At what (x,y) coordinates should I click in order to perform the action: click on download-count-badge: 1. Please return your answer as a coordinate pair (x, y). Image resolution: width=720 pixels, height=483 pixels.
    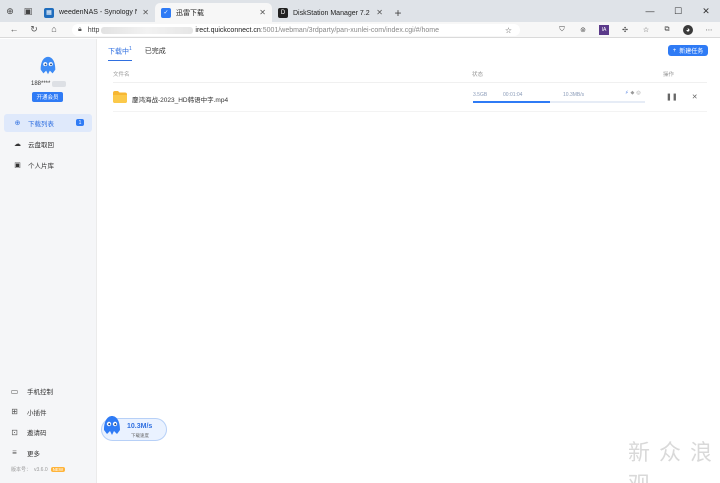
    Looking at the image, I should click on (80, 122).